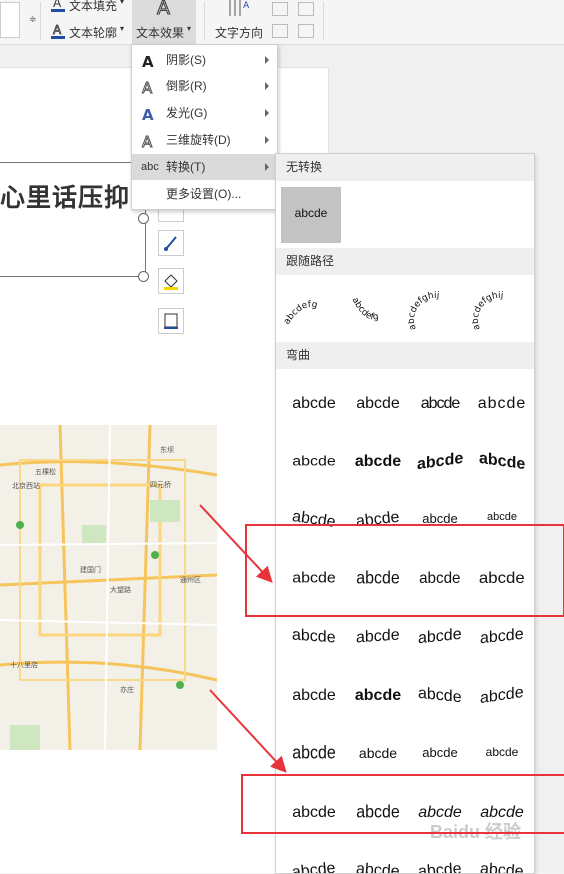 The image size is (564, 874). I want to click on text-direction-button: 文字方向, so click(239, 32).